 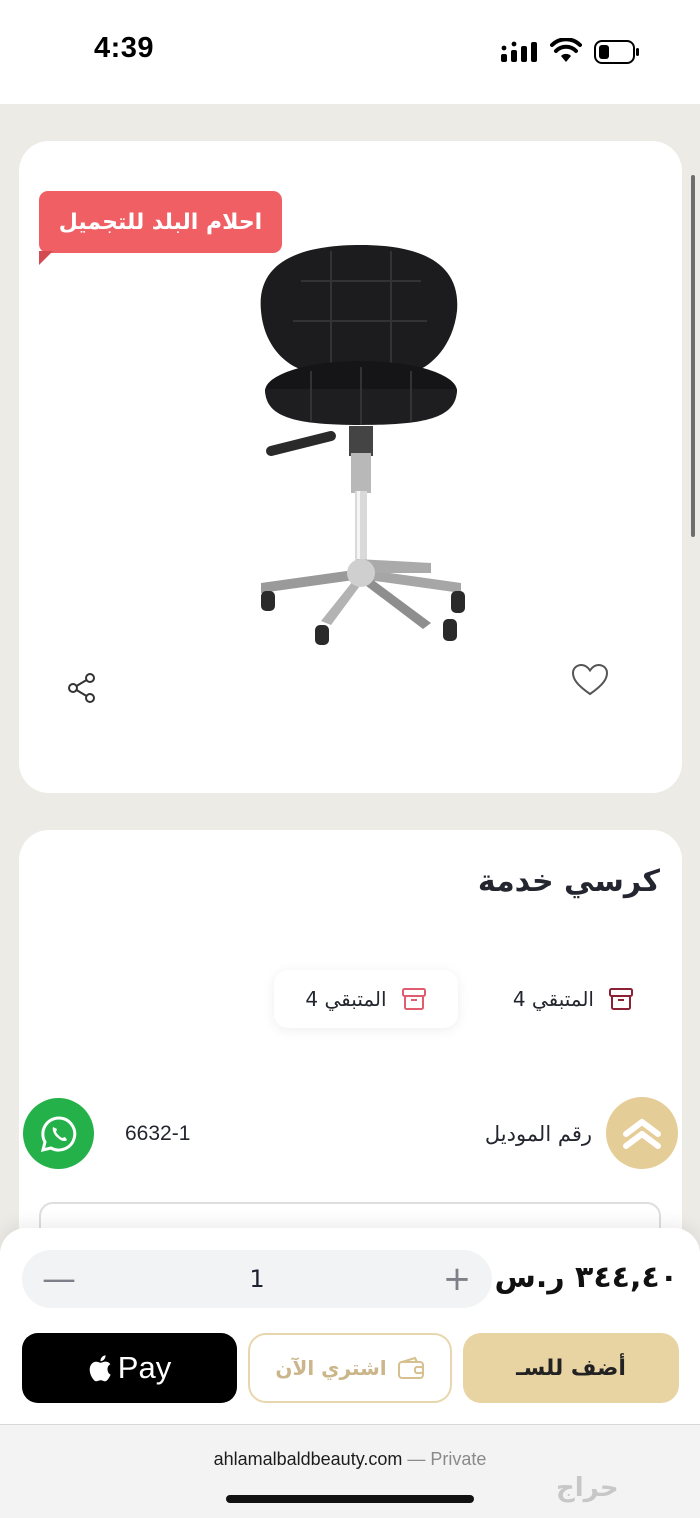 I want to click on home-indicator, so click(x=350, y=1499).